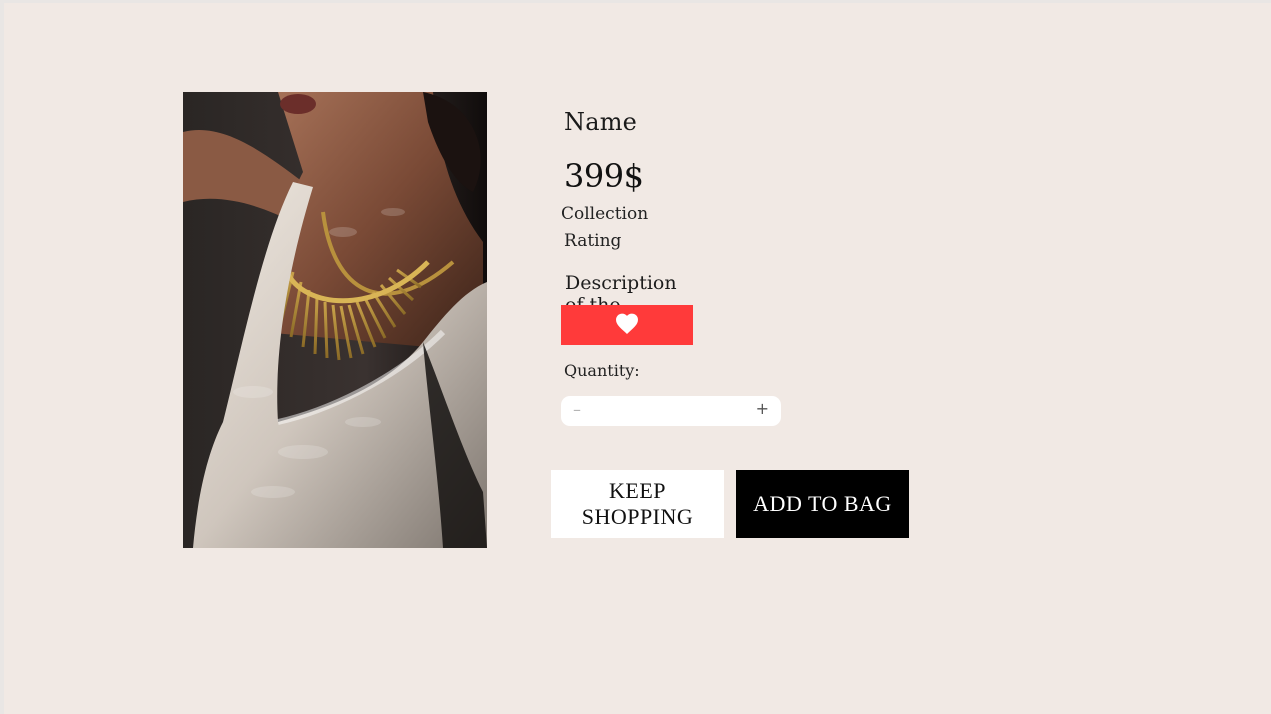 The height and width of the screenshot is (714, 1271). I want to click on heart-icon, so click(627, 325).